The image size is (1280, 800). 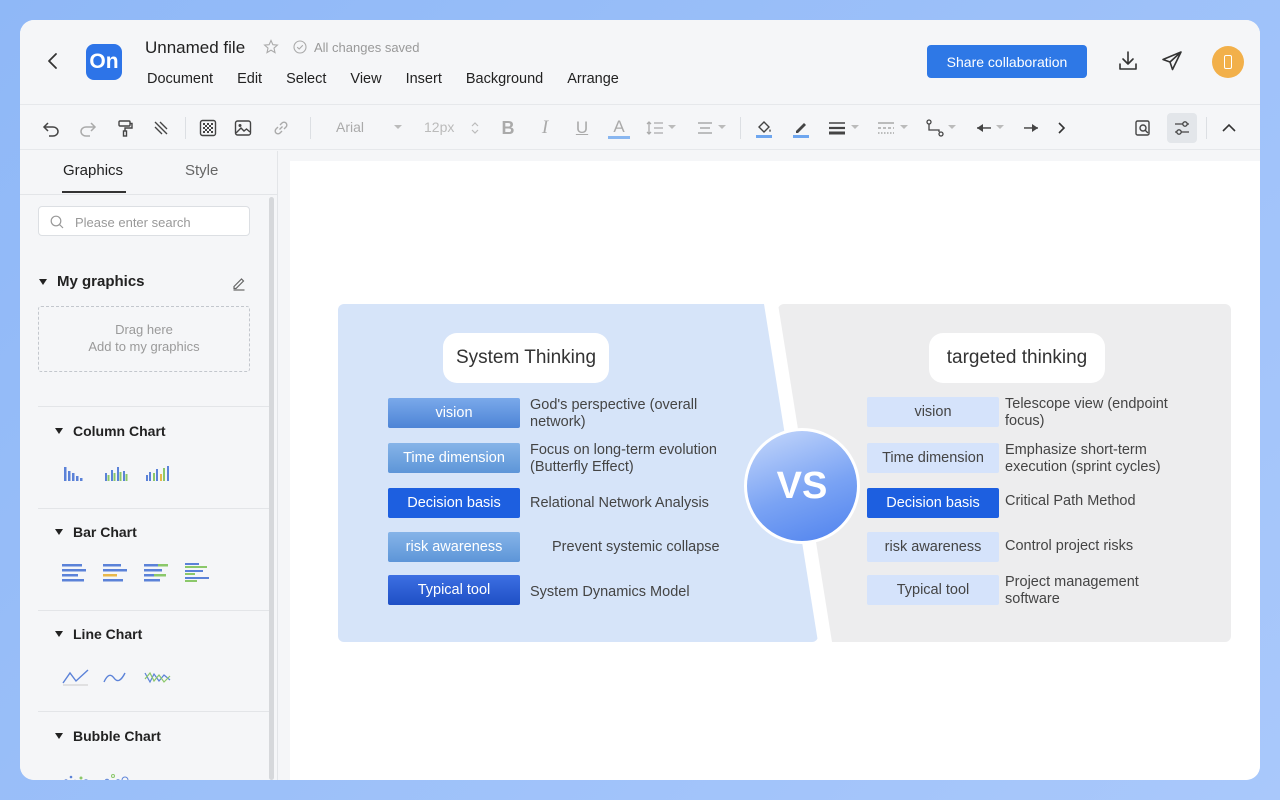 I want to click on align-icon, so click(x=705, y=128).